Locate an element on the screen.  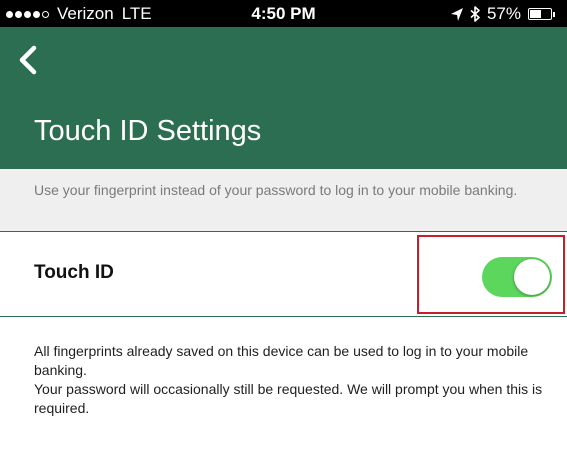
status-right-group: 57% is located at coordinates (502, 14).